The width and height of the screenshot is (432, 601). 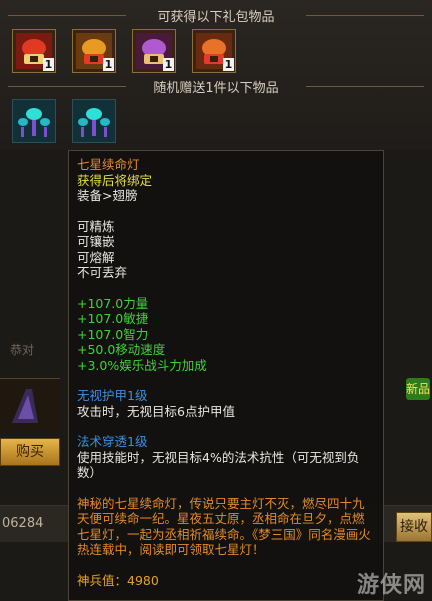 I want to click on prop-line: 可熔解, so click(x=96, y=257).